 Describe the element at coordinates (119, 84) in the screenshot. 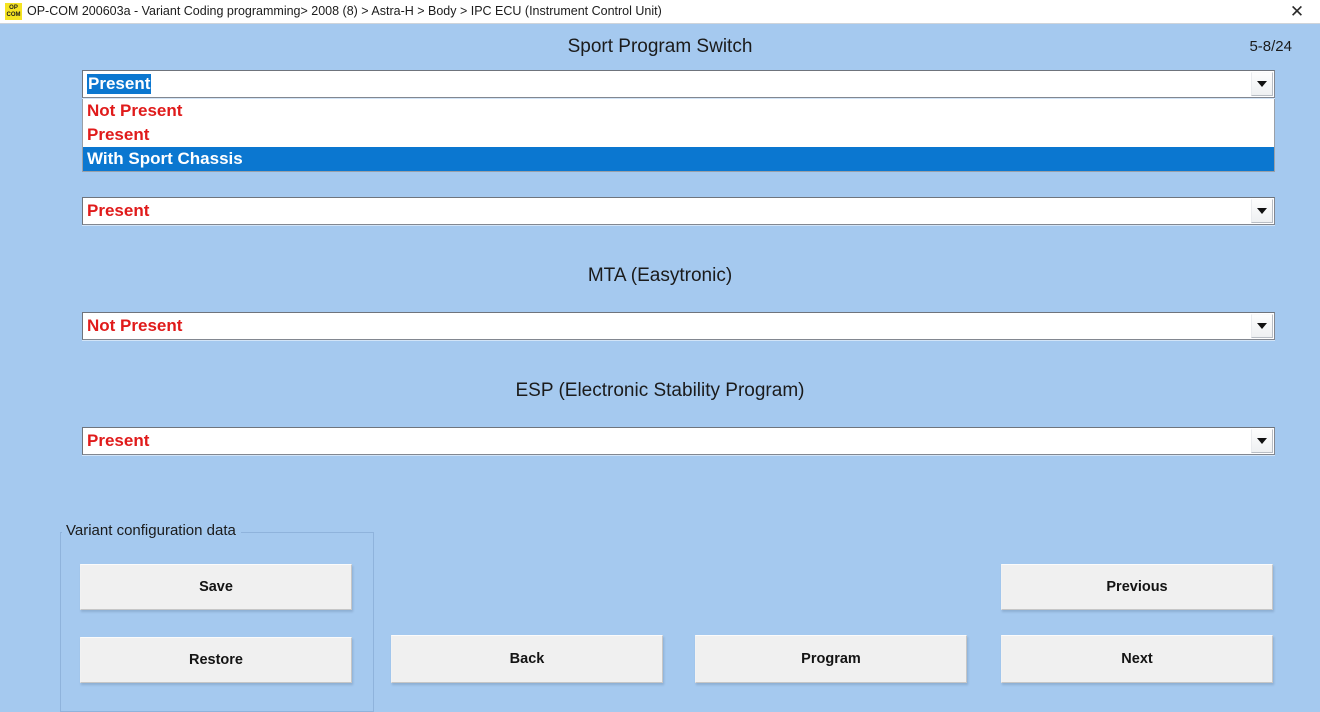

I see `combo-sport-program-switch-value: Present` at that location.